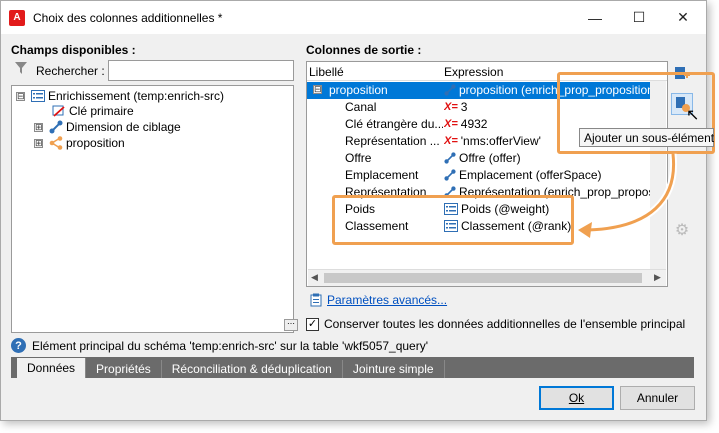 The height and width of the screenshot is (433, 719). Describe the element at coordinates (128, 17) in the screenshot. I see `window-title: Choix des colonnes additionnelles *` at that location.